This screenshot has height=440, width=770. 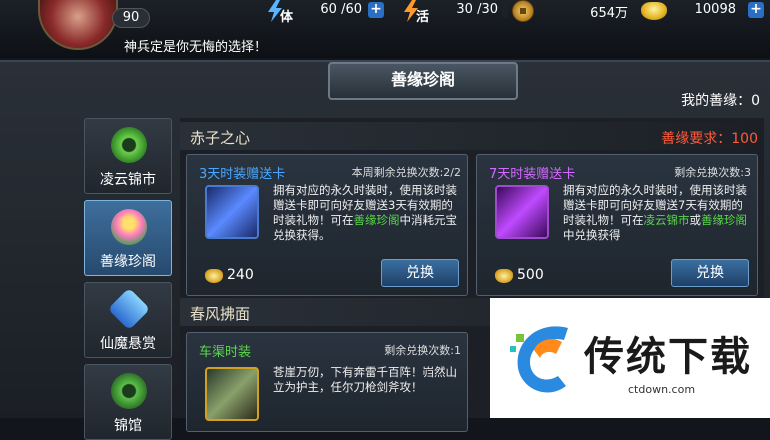 I want to click on vitality-value: 30 /30, so click(x=477, y=9).